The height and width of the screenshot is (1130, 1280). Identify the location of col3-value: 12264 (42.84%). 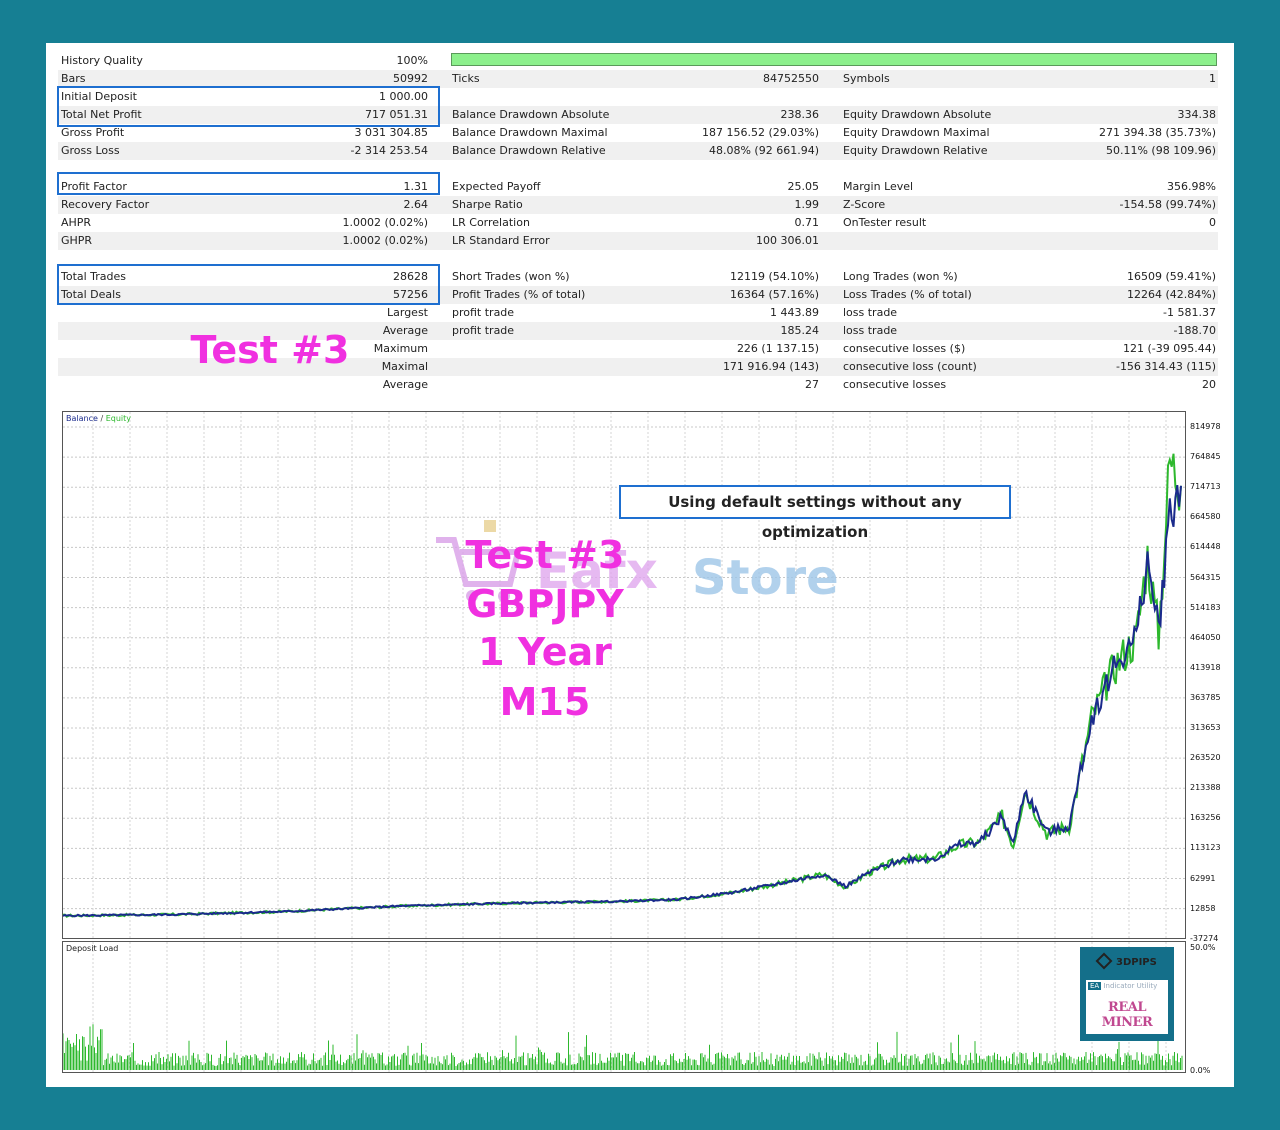
(1171, 294).